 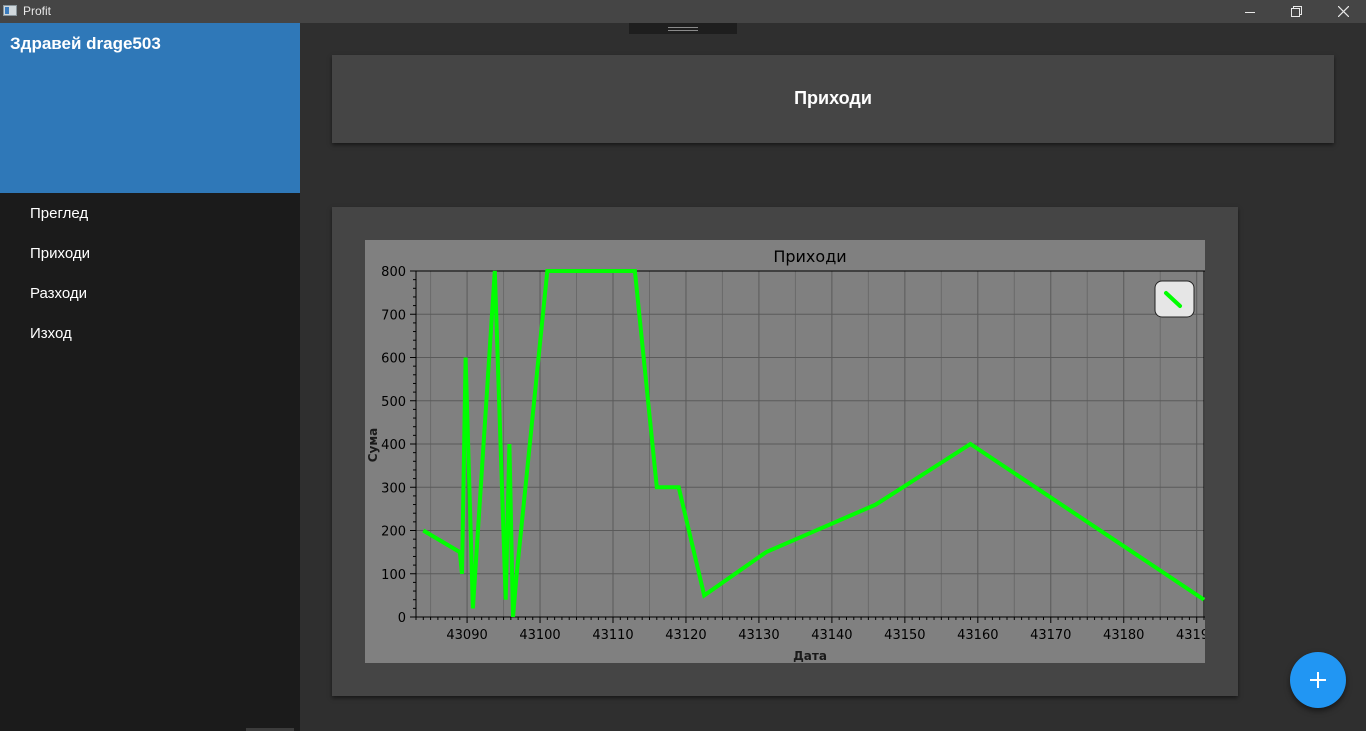 I want to click on restore-button, so click(x=1296, y=11).